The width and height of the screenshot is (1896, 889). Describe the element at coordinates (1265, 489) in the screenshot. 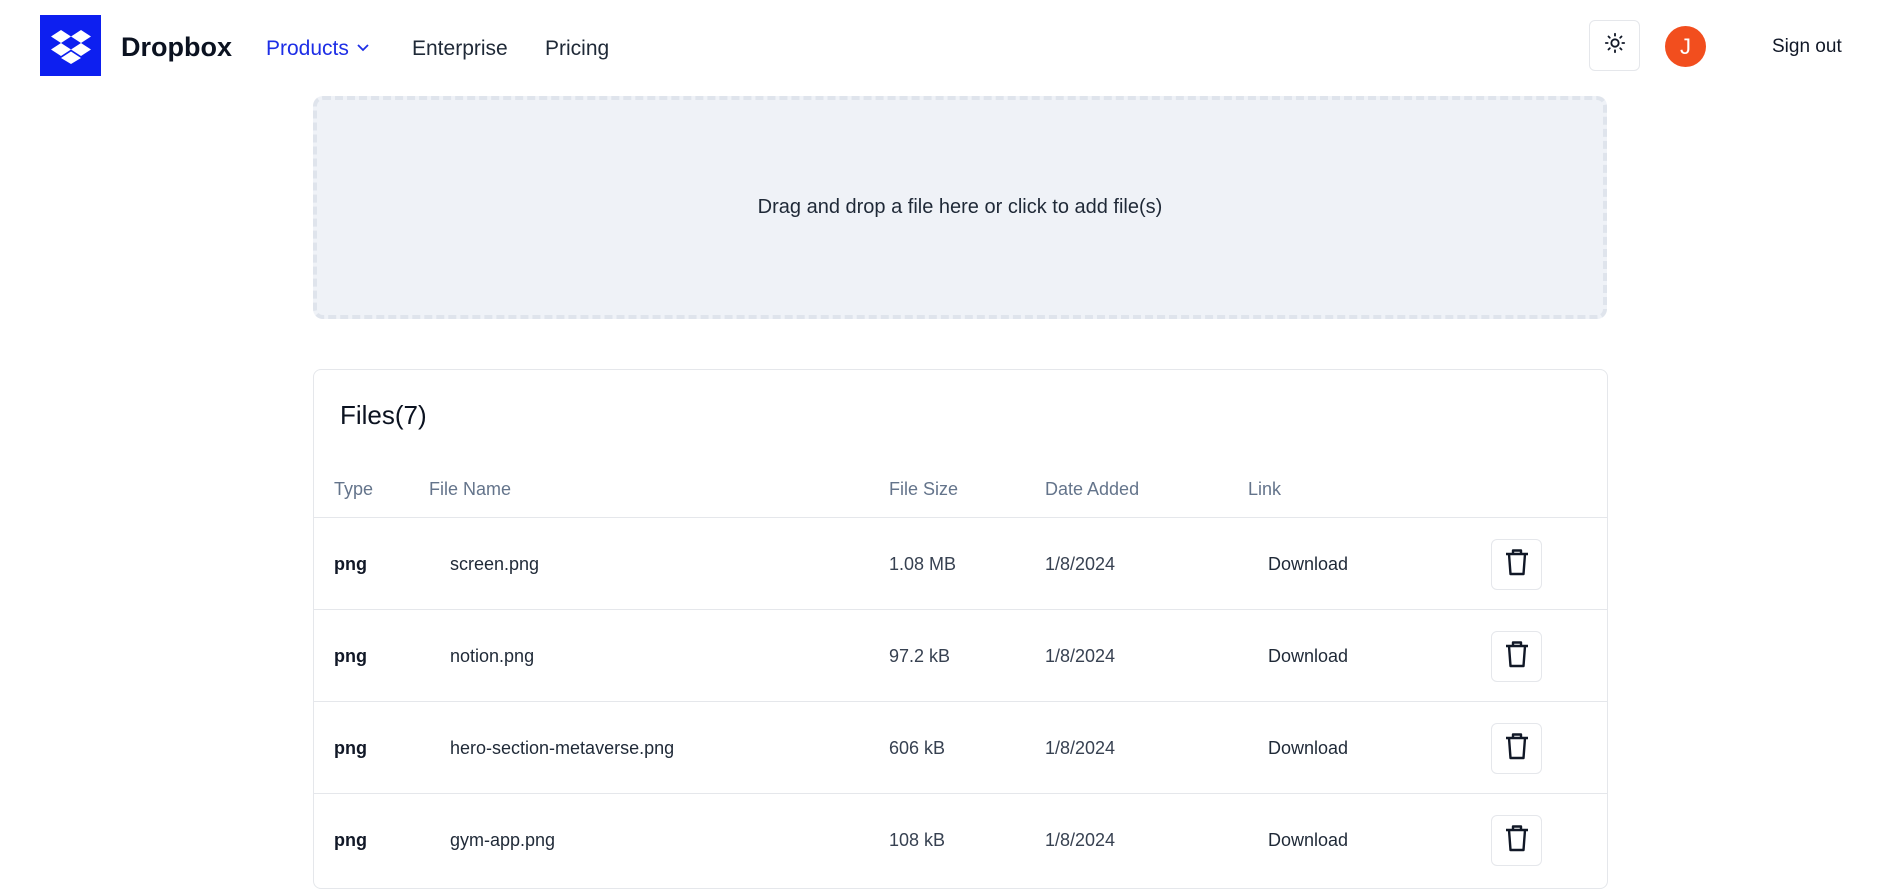

I see `column-header-link: Link` at that location.